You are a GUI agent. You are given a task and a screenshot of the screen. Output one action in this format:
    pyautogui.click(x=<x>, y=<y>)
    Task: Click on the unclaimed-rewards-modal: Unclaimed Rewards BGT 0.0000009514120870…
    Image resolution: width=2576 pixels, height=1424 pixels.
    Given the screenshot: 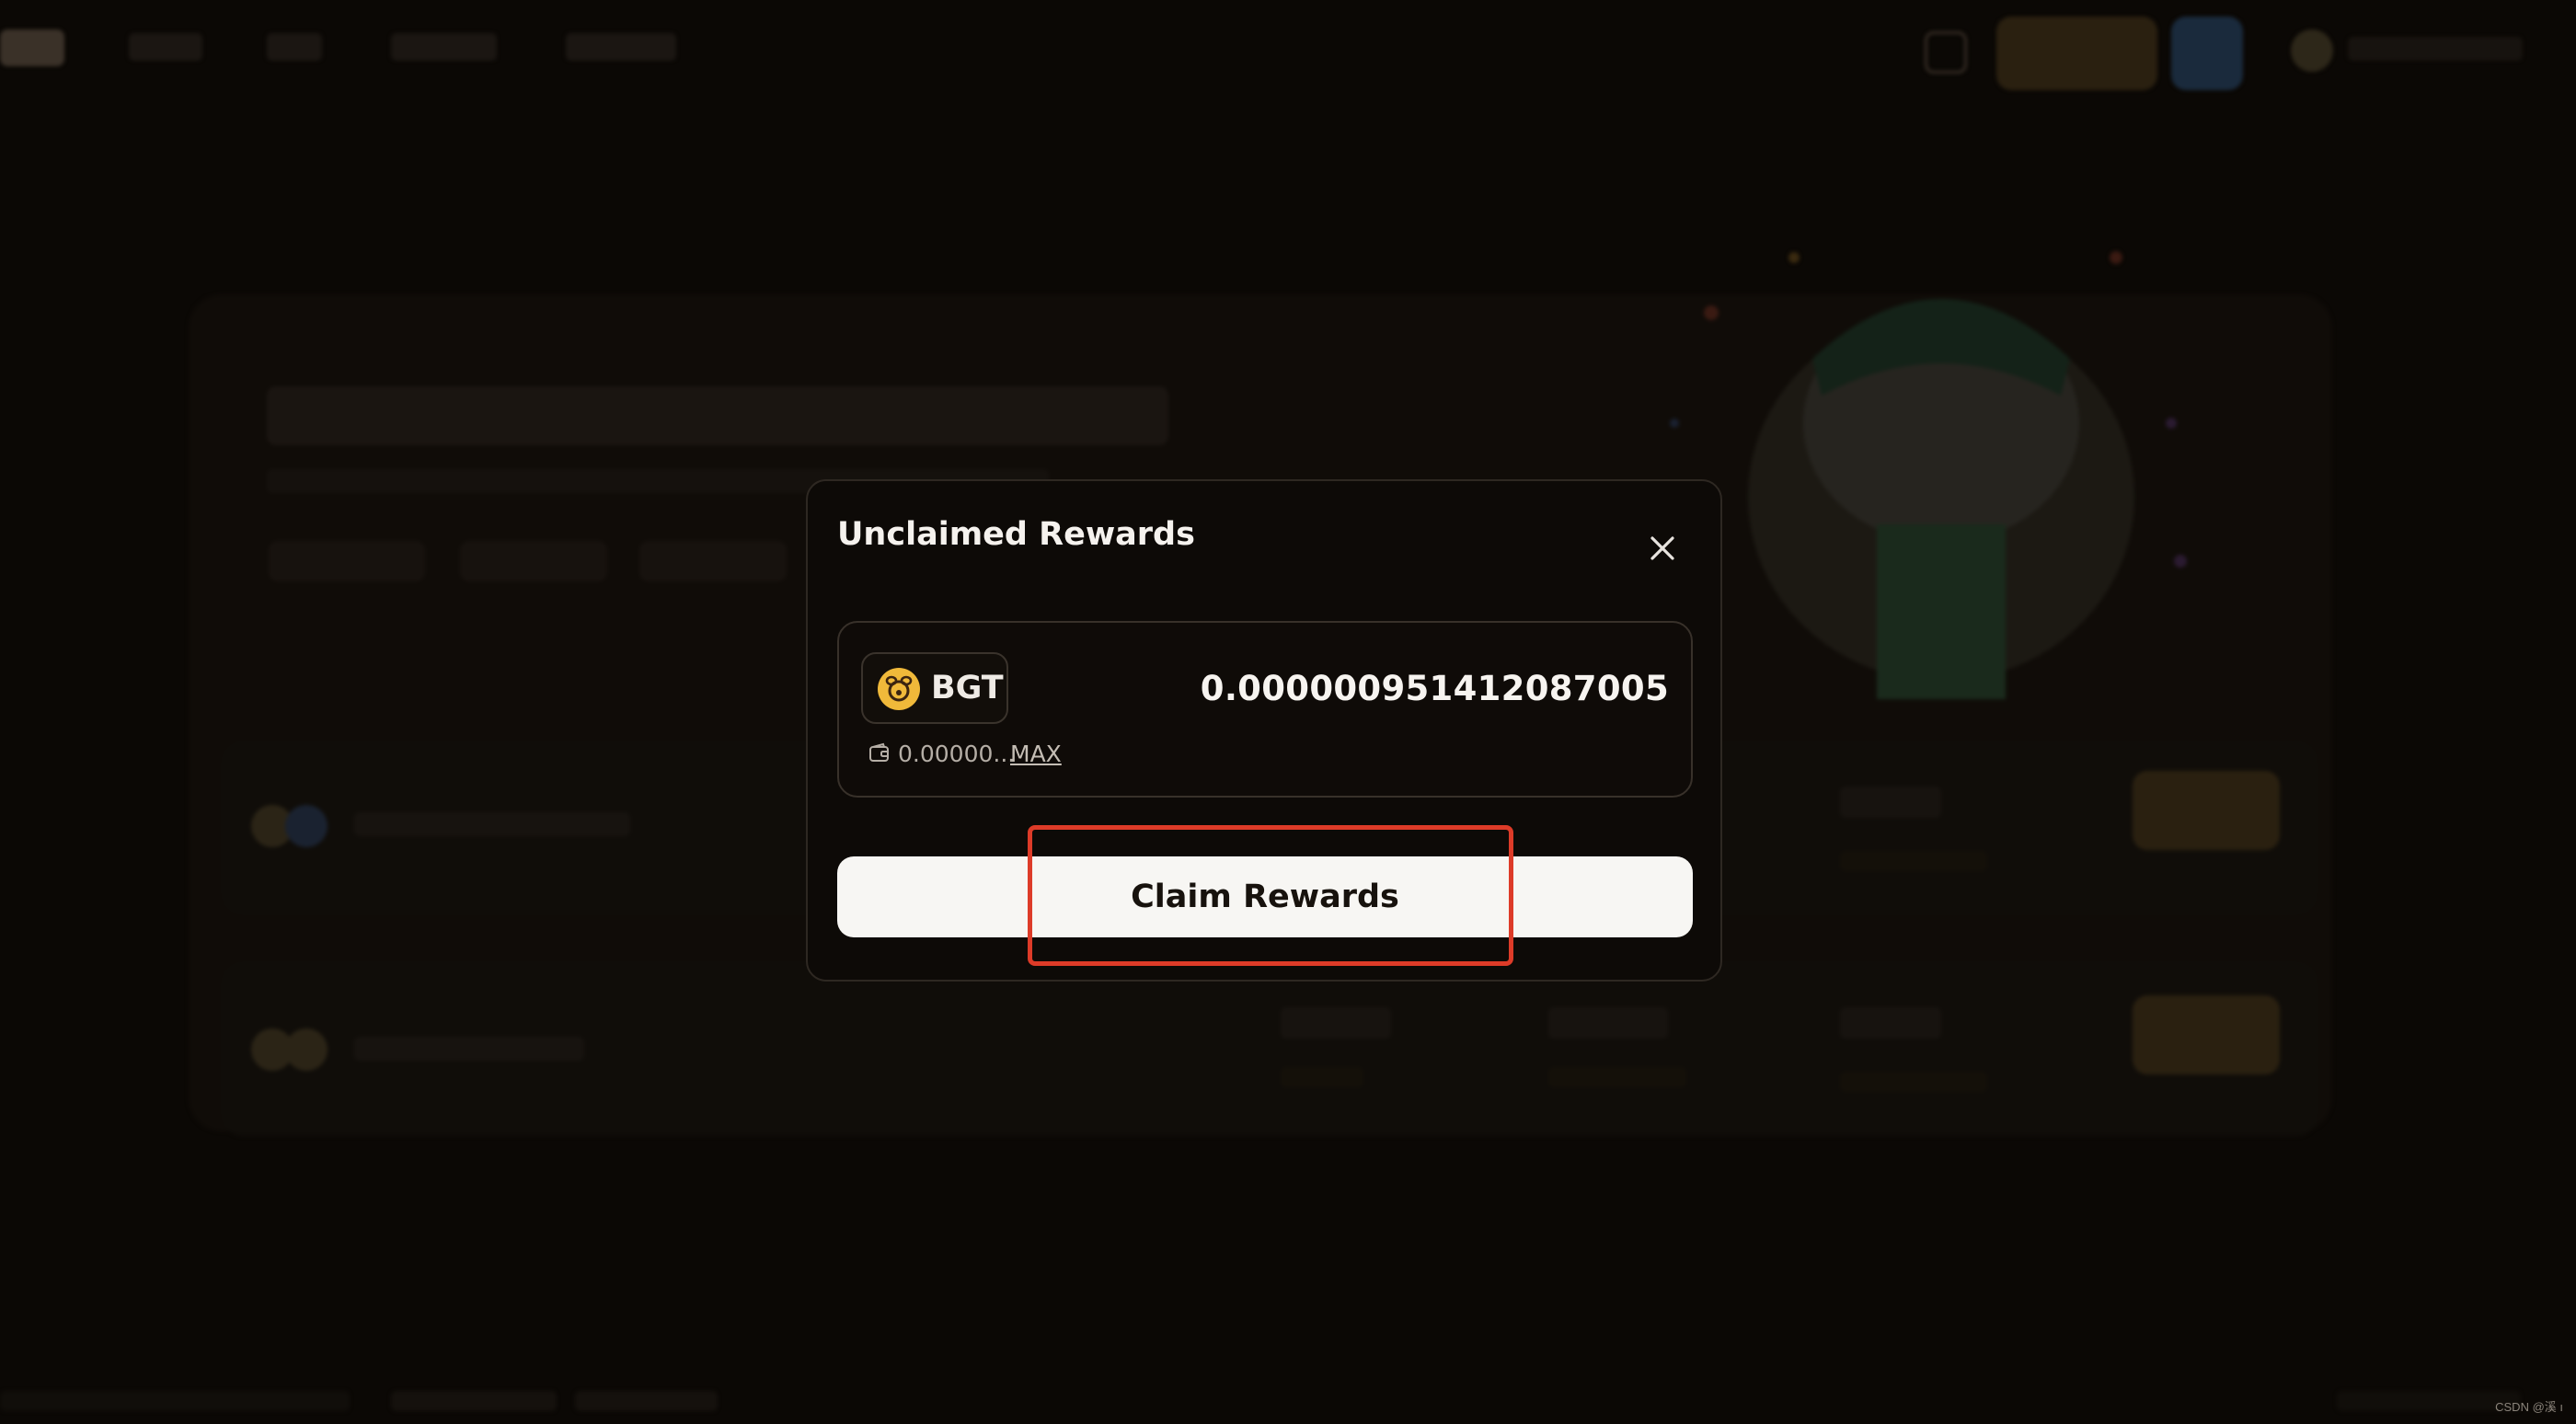 What is the action you would take?
    pyautogui.click(x=1264, y=730)
    